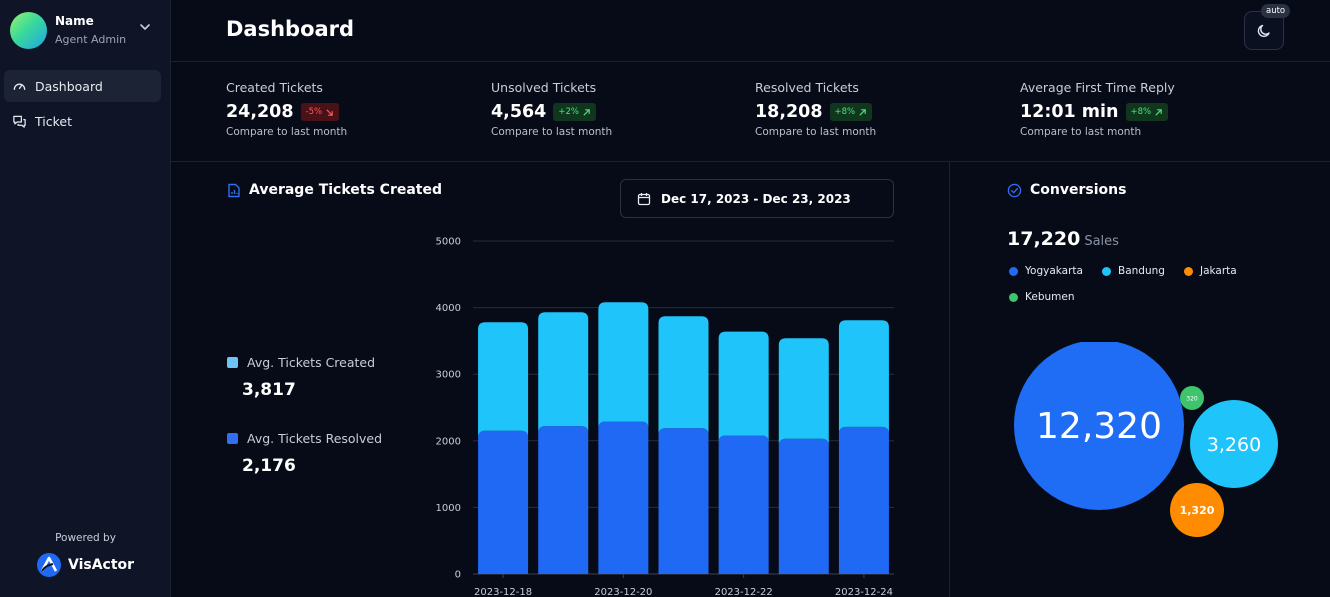  I want to click on conversions-total-unit: Sales, so click(1101, 241).